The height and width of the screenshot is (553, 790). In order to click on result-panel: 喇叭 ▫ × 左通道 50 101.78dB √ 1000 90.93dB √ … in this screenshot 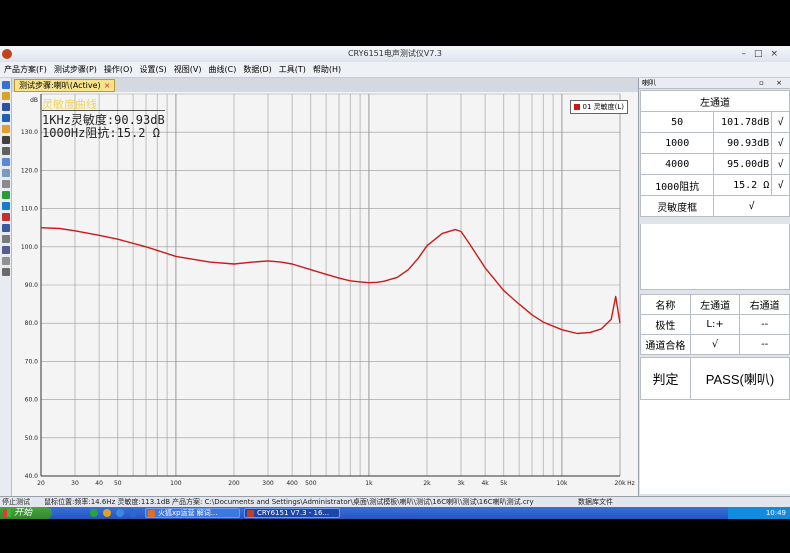, I will do `click(714, 287)`.